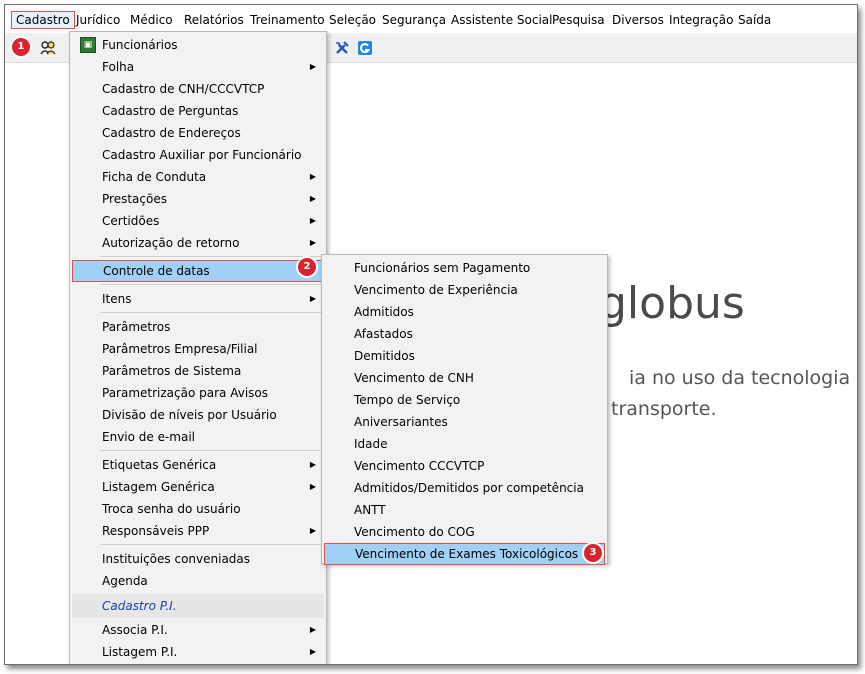 Image resolution: width=865 pixels, height=674 pixels. What do you see at coordinates (198, 371) in the screenshot?
I see `menu-item-parametros-sistema: Parâmetros de Sistema` at bounding box center [198, 371].